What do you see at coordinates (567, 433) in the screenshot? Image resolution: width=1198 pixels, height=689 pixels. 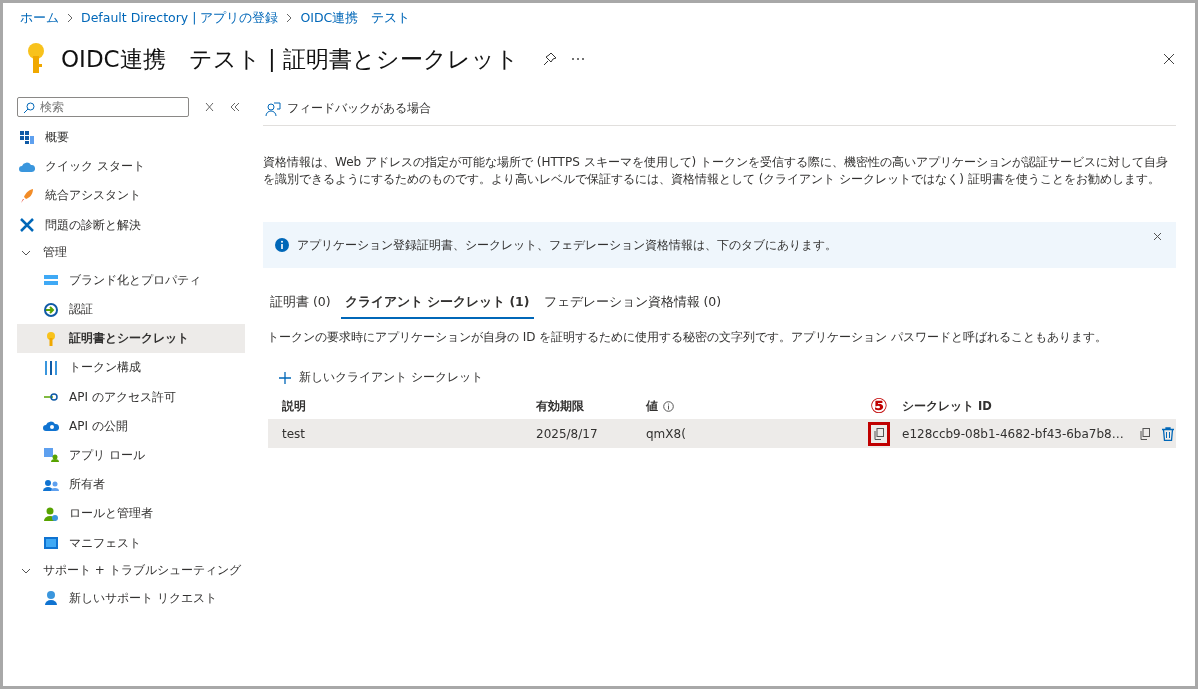 I see `table-cell-text: 2025/8/17` at bounding box center [567, 433].